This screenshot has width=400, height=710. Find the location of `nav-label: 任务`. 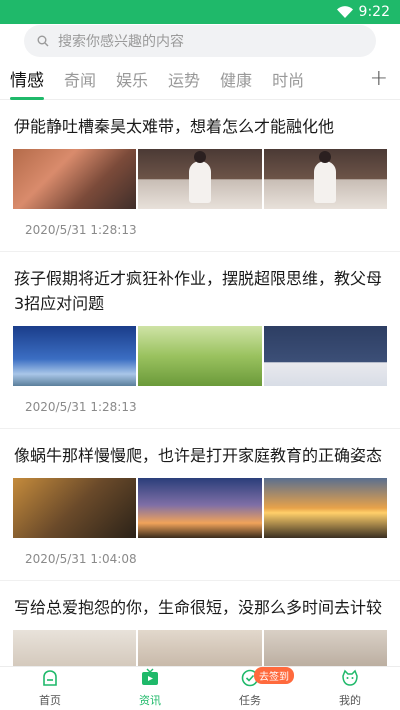

nav-label: 任务 is located at coordinates (250, 700).